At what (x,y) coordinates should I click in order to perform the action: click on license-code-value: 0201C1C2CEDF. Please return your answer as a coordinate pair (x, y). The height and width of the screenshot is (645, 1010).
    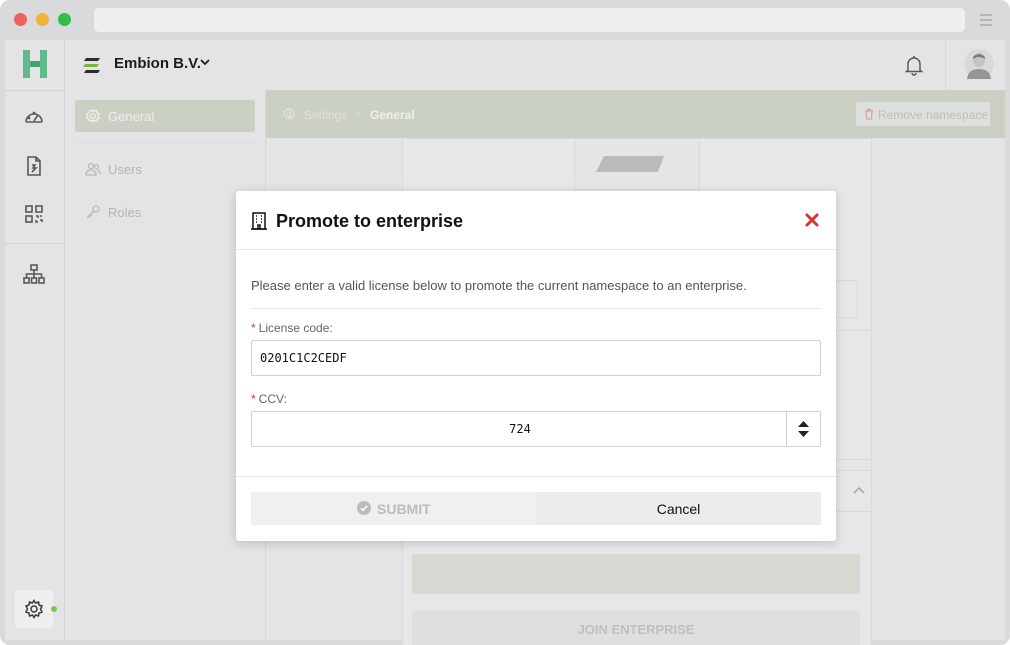
    Looking at the image, I should click on (303, 358).